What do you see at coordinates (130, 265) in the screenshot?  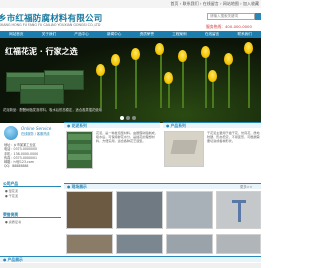 I see `bottom-strip` at bounding box center [130, 265].